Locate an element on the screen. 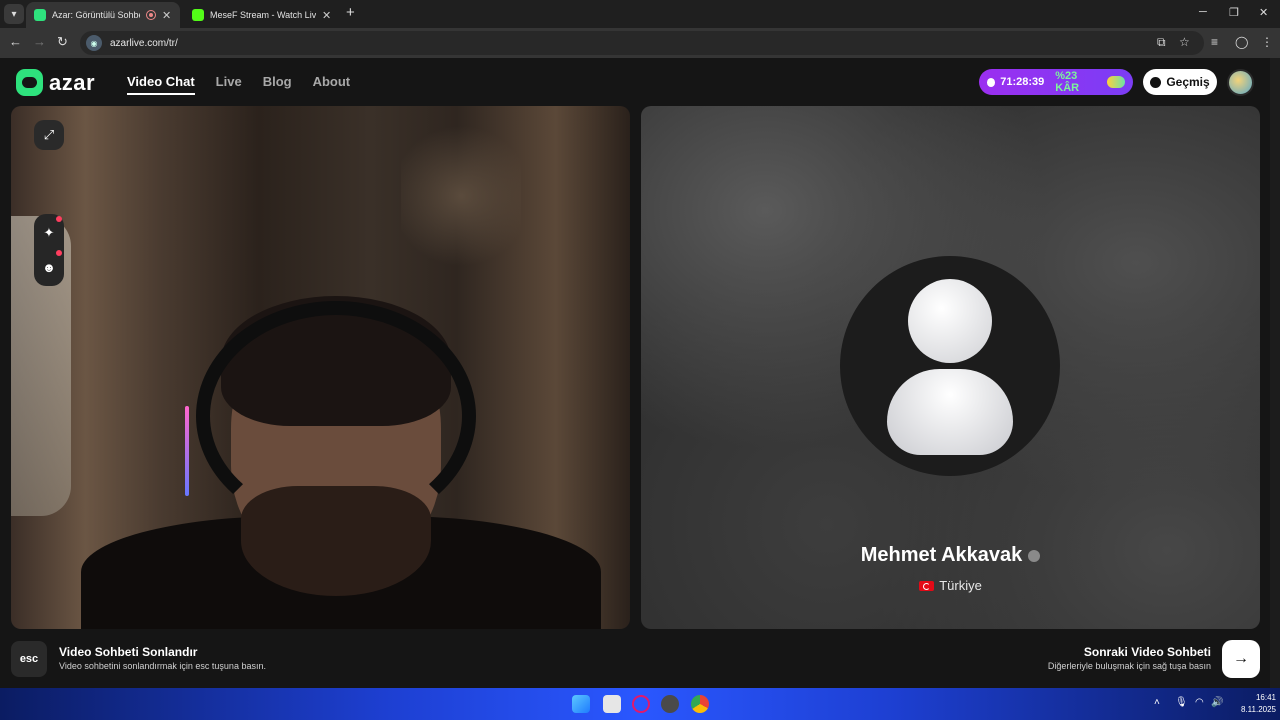  bookmark-star-icon: ☆ is located at coordinates (1184, 42).